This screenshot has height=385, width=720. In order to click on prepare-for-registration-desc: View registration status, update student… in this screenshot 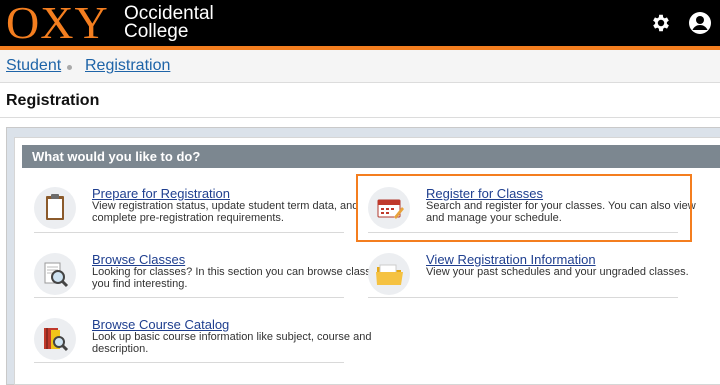, I will do `click(225, 212)`.